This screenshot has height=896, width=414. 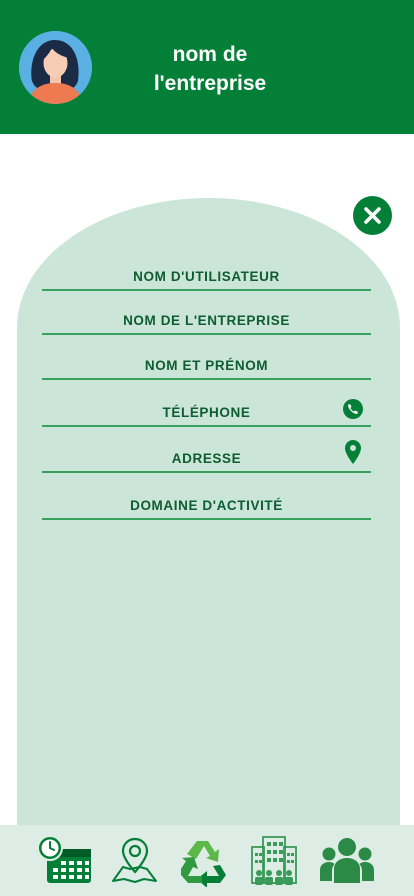 I want to click on company-name-field: NOM DE L'ENTREPRISE, so click(x=206, y=319).